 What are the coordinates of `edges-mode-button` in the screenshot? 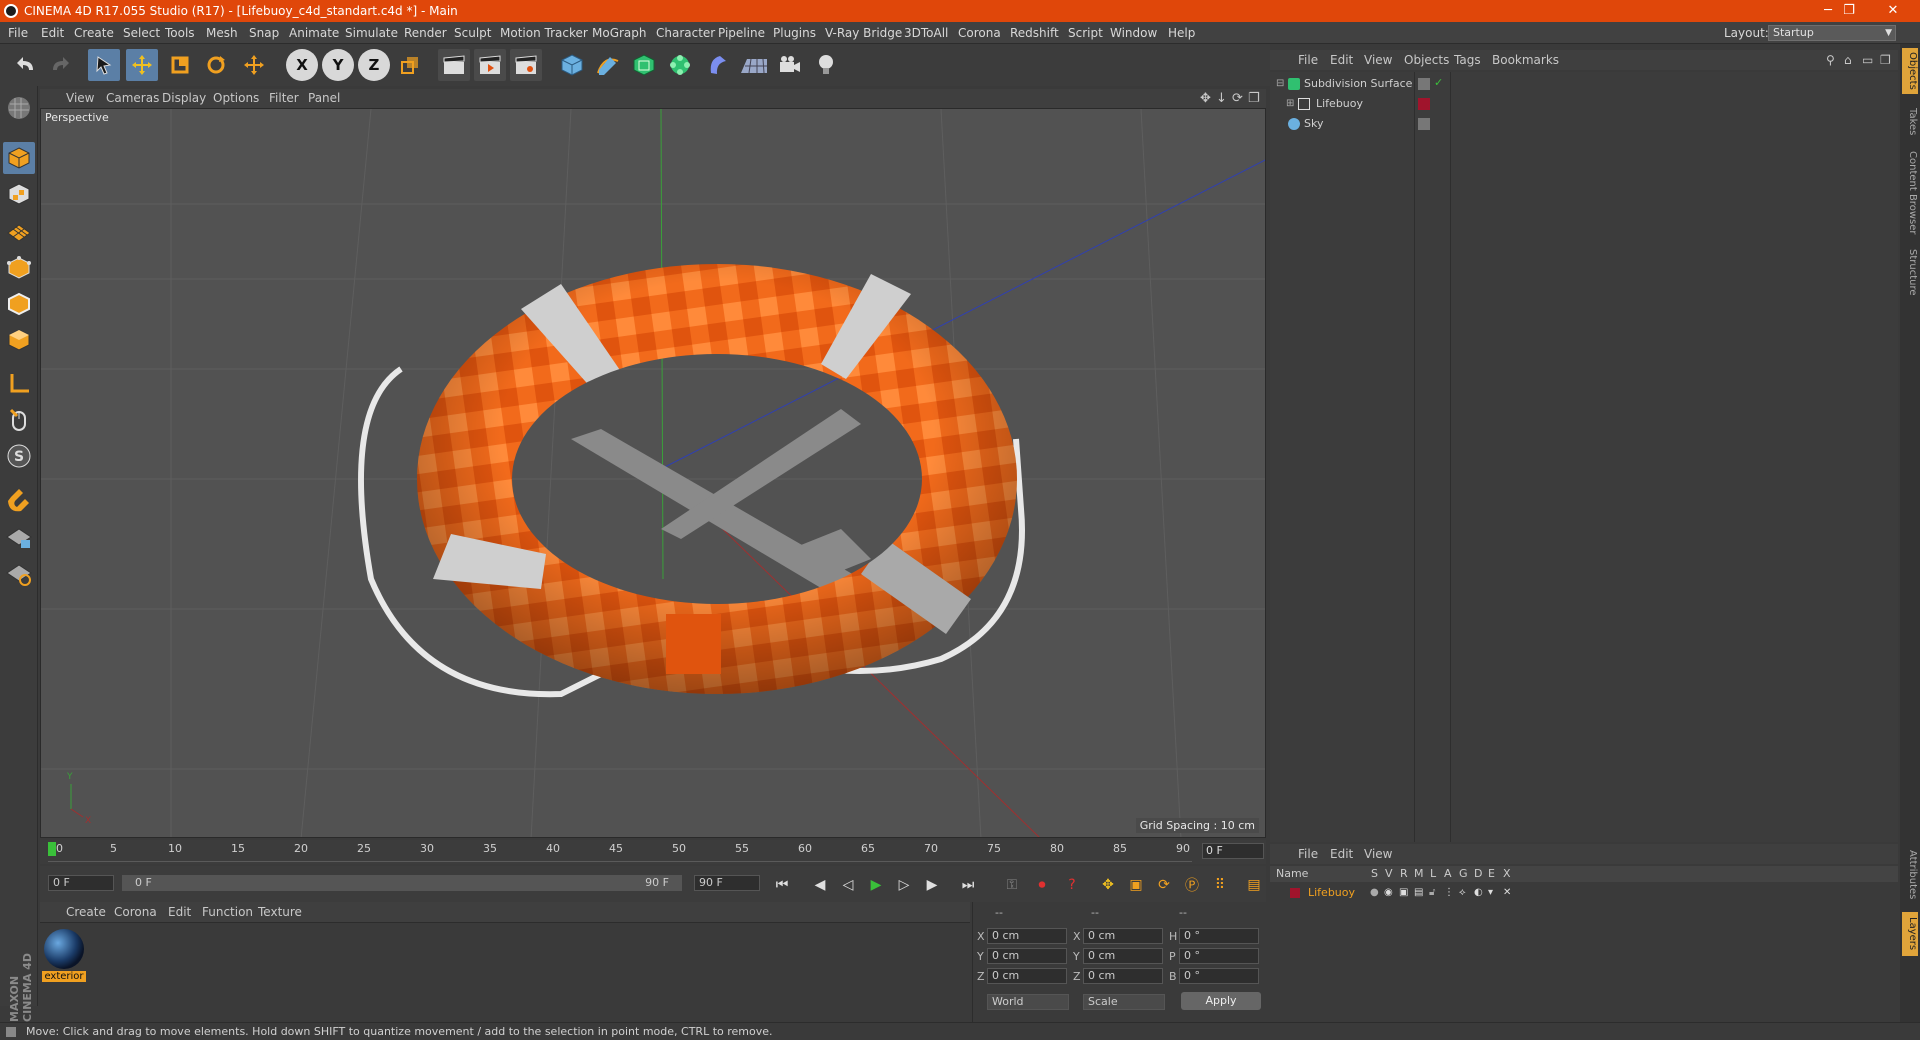 It's located at (19, 304).